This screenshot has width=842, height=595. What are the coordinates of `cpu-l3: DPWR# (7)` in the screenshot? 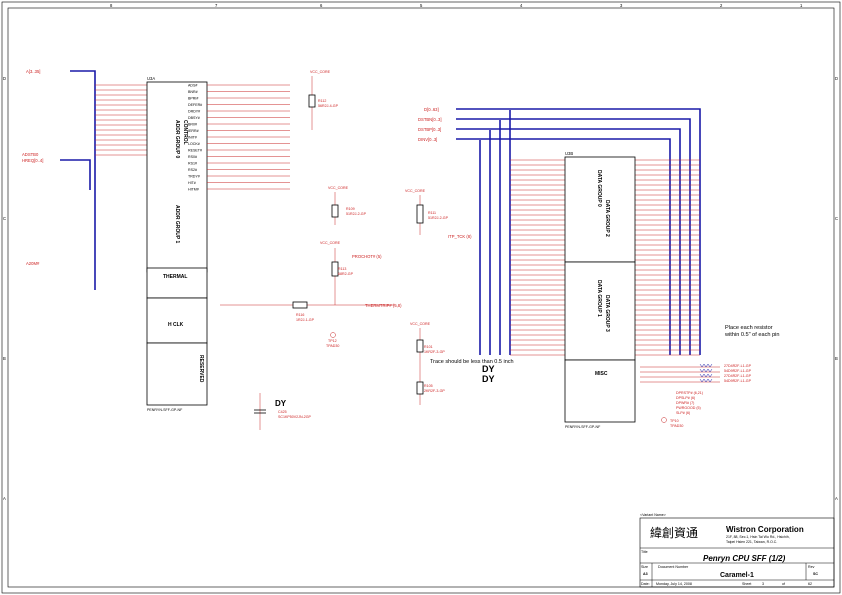 It's located at (685, 403).